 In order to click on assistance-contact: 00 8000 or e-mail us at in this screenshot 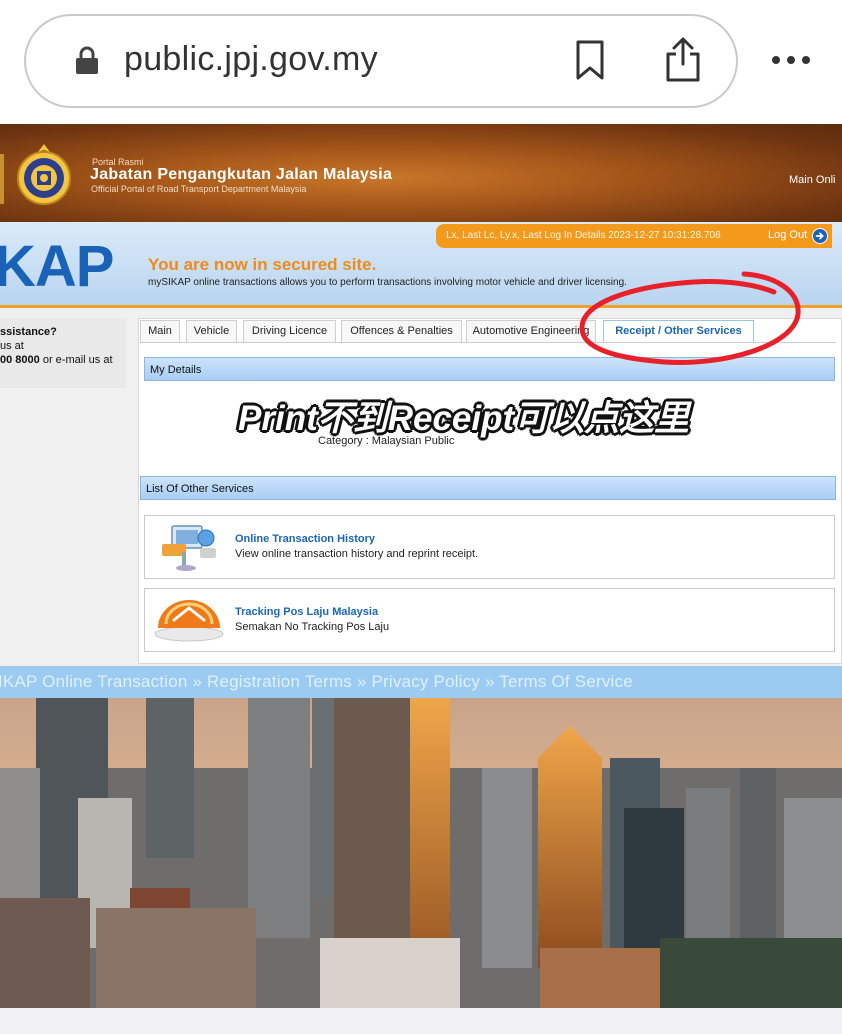, I will do `click(56, 360)`.